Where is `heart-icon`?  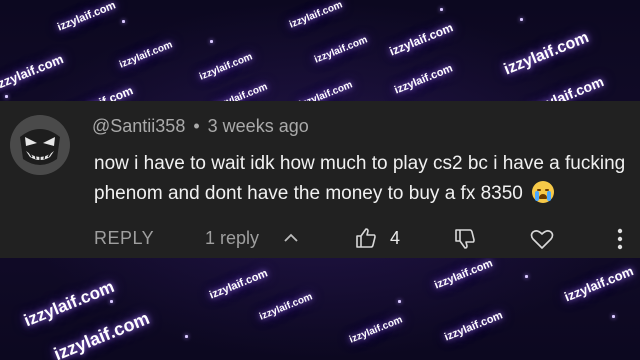
heart-icon is located at coordinates (542, 241).